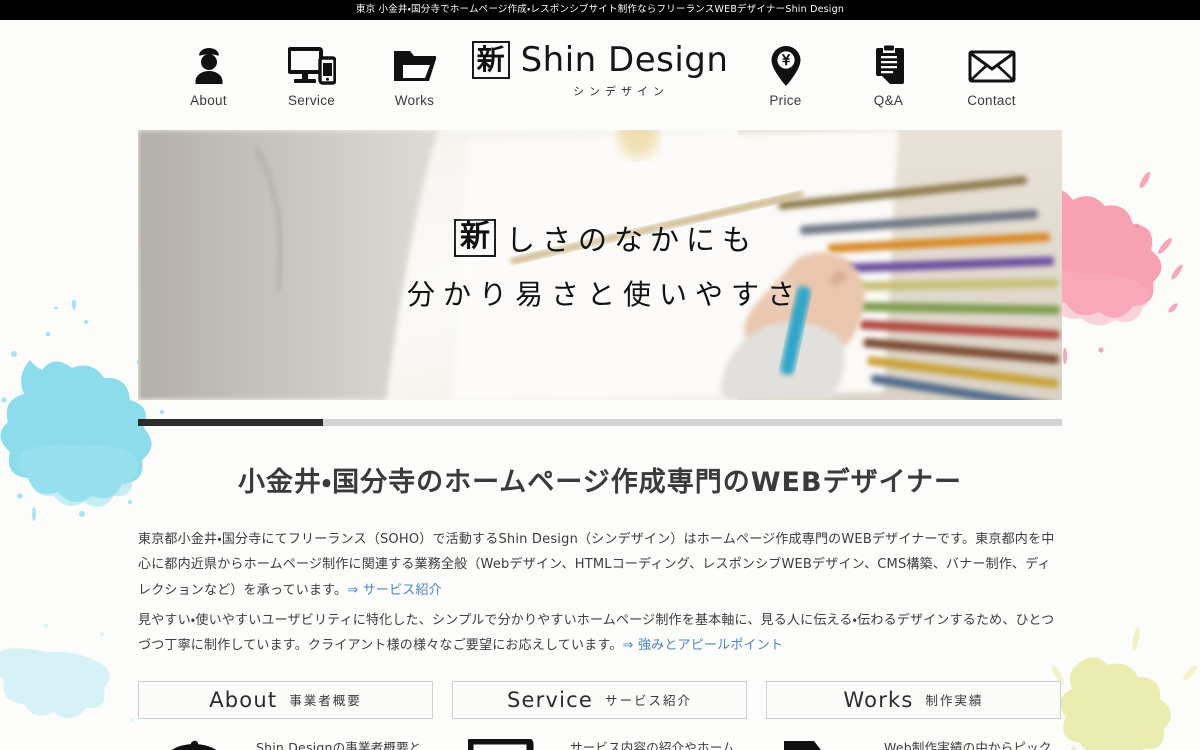  Describe the element at coordinates (624, 60) in the screenshot. I see `logo-wordmark: Shin Design` at that location.